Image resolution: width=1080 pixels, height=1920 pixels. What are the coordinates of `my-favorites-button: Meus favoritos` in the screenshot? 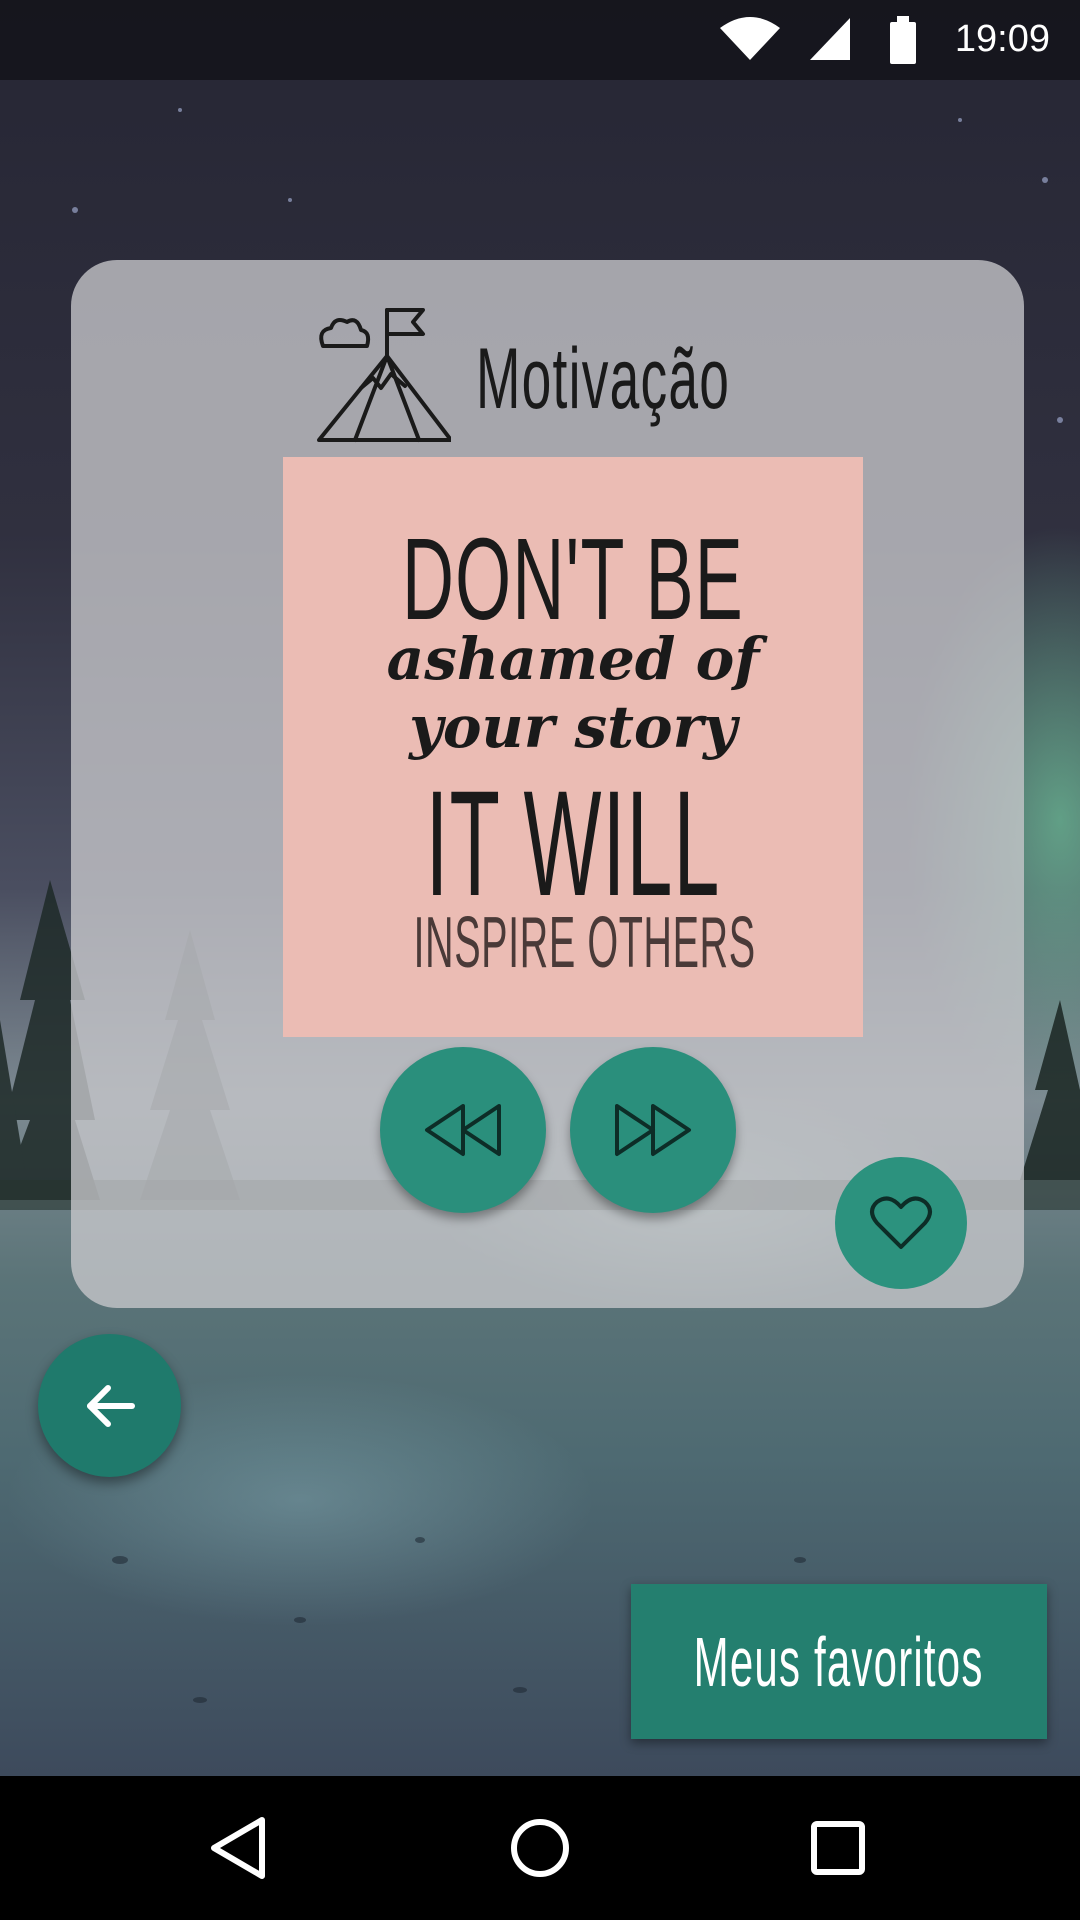 It's located at (839, 1661).